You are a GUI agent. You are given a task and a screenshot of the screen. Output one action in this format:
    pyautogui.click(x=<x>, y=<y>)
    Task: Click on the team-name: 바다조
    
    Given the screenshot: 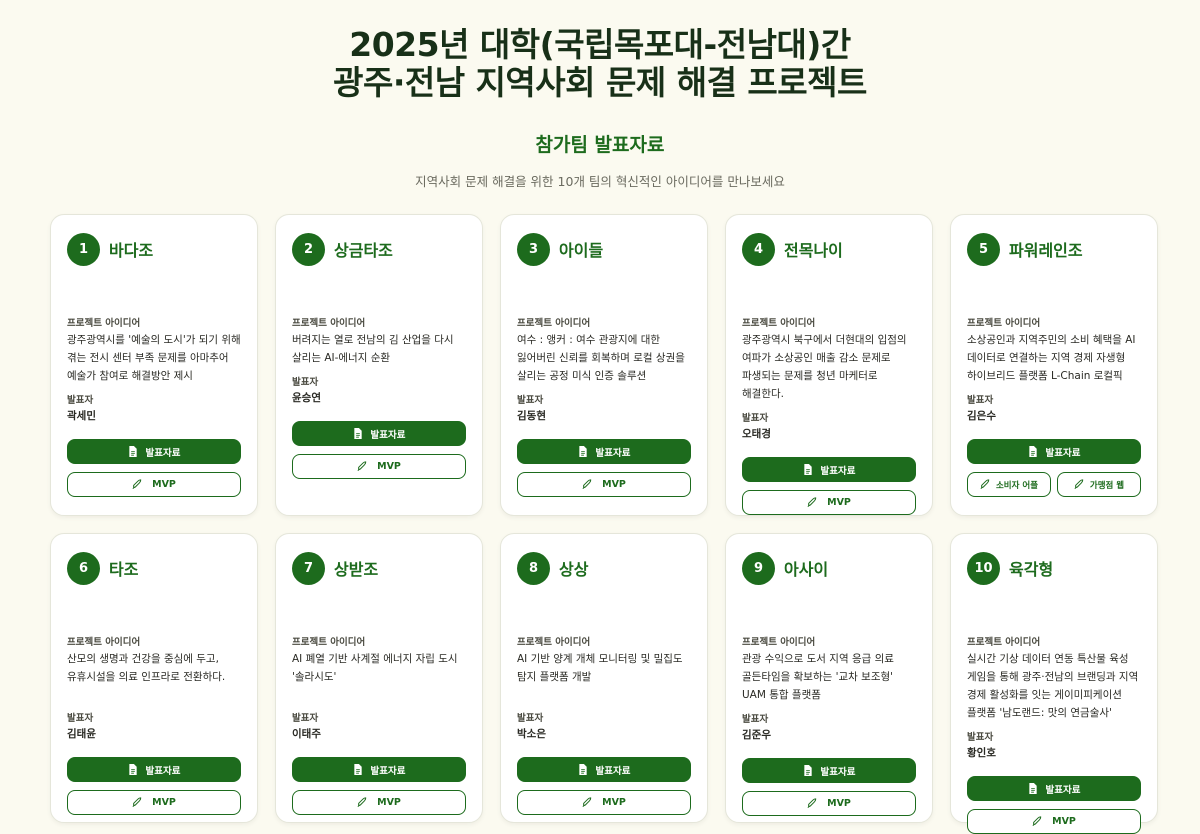 What is the action you would take?
    pyautogui.click(x=131, y=250)
    